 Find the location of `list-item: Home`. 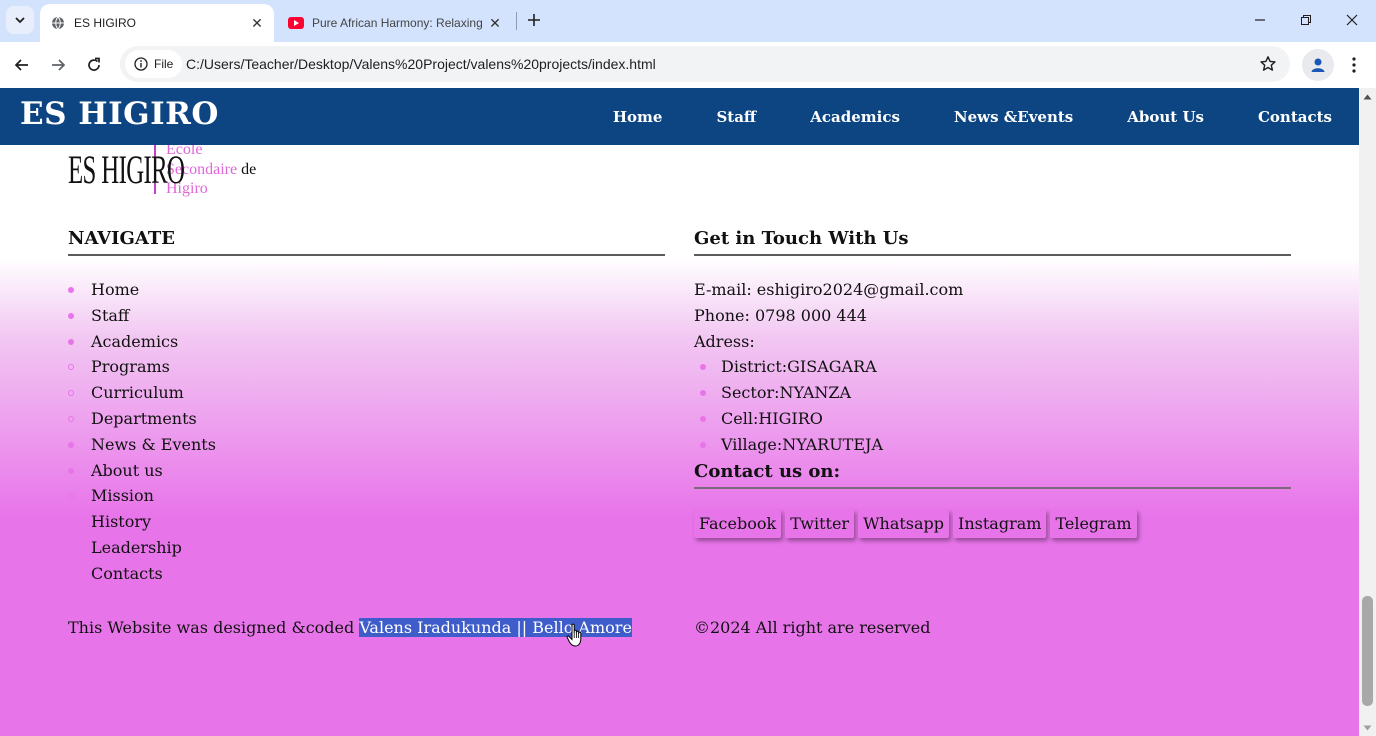

list-item: Home is located at coordinates (366, 290).